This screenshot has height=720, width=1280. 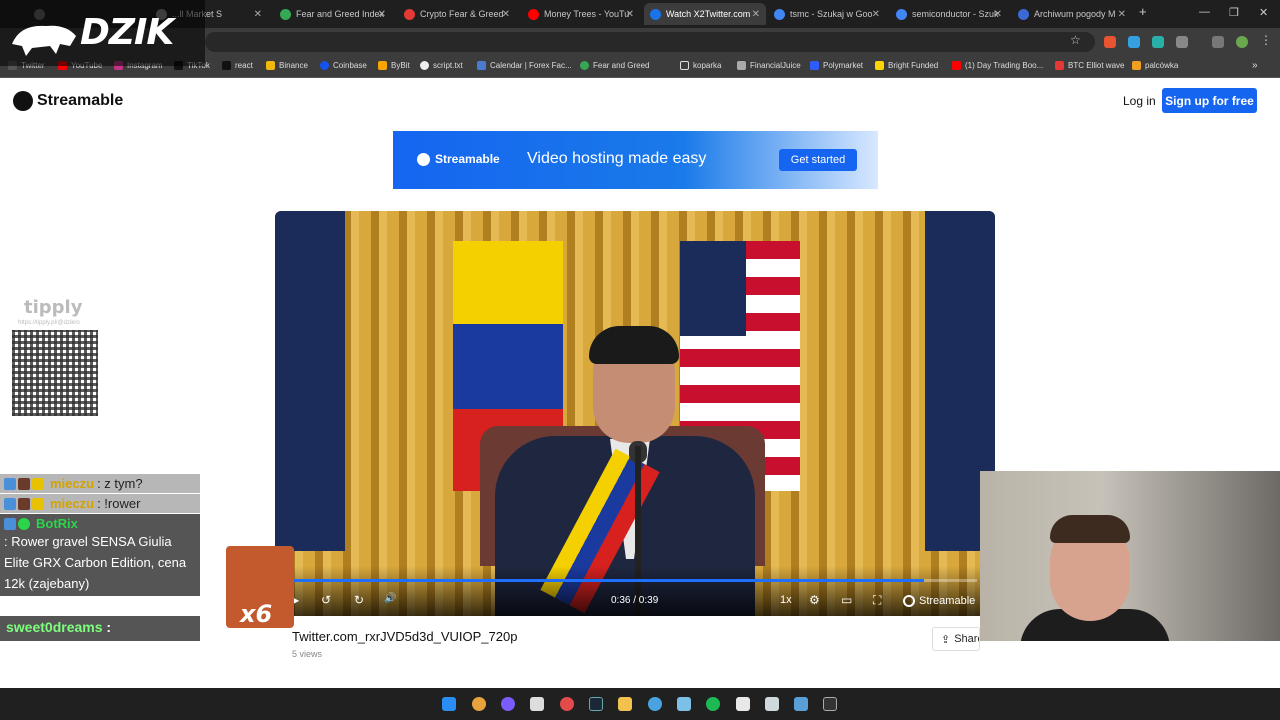 I want to click on bookmark-item: script.txt, so click(x=441, y=65).